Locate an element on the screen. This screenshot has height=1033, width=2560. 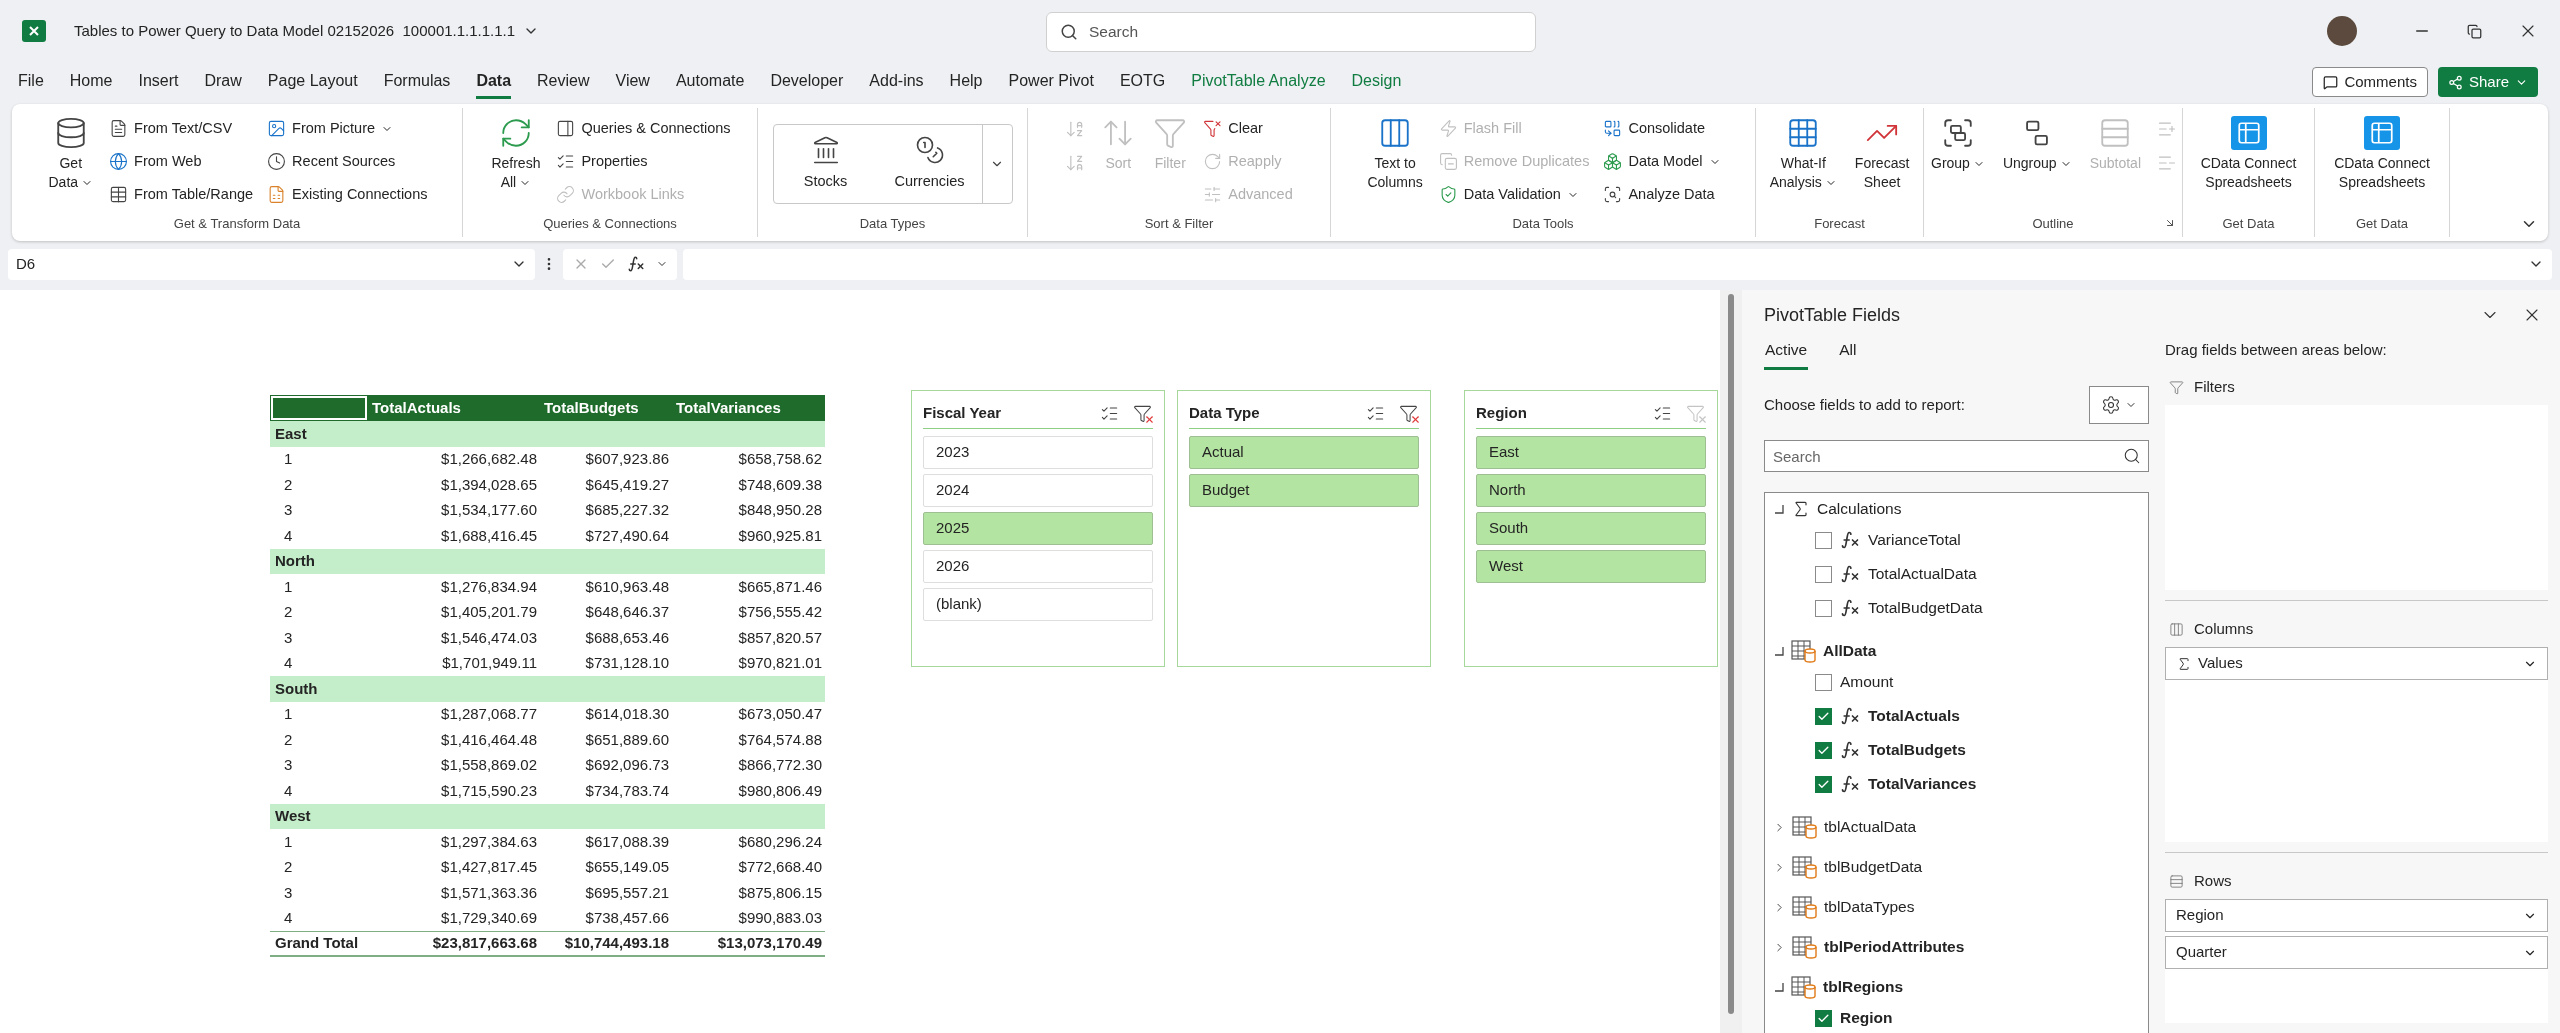
ribbon-button: What-If Analysis is located at coordinates (1803, 152).